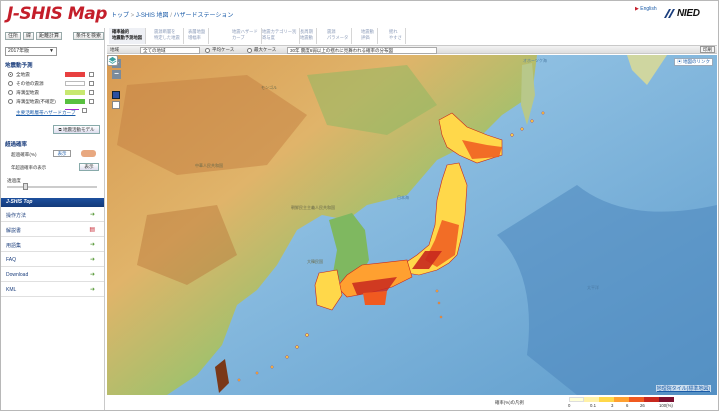 The height and width of the screenshot is (411, 719). I want to click on tab-scenario-map: 震源断層を 特定した地震, so click(167, 36).